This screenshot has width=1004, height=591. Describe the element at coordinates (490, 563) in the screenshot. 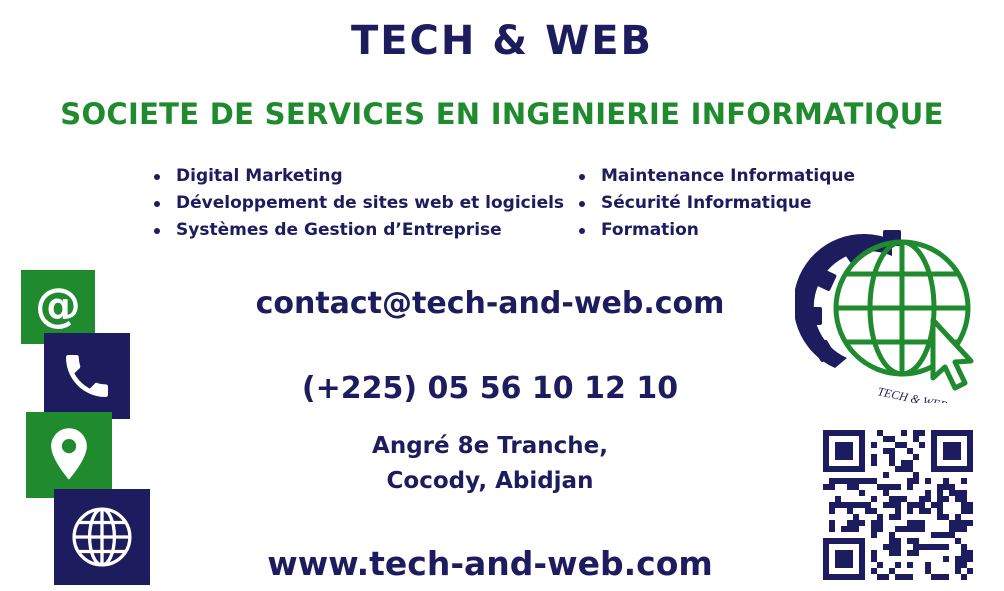

I see `website-url: www.tech-and-web.com` at that location.